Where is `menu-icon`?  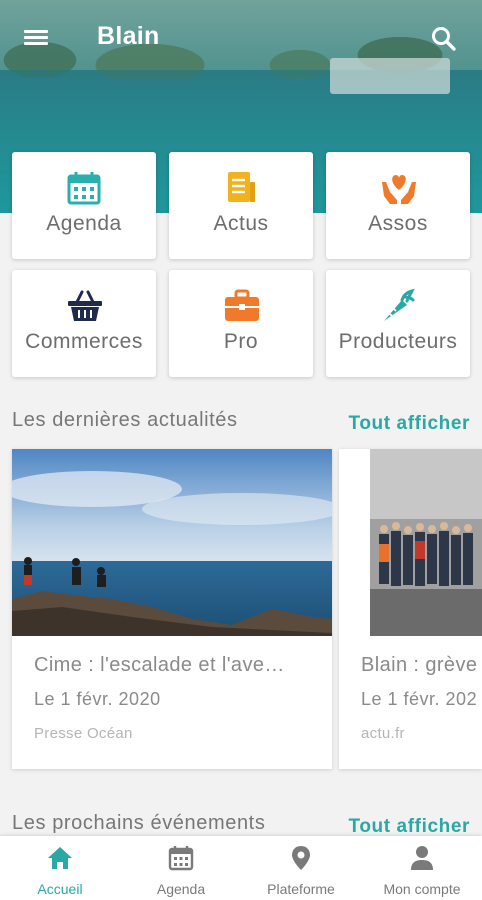
menu-icon is located at coordinates (38, 39).